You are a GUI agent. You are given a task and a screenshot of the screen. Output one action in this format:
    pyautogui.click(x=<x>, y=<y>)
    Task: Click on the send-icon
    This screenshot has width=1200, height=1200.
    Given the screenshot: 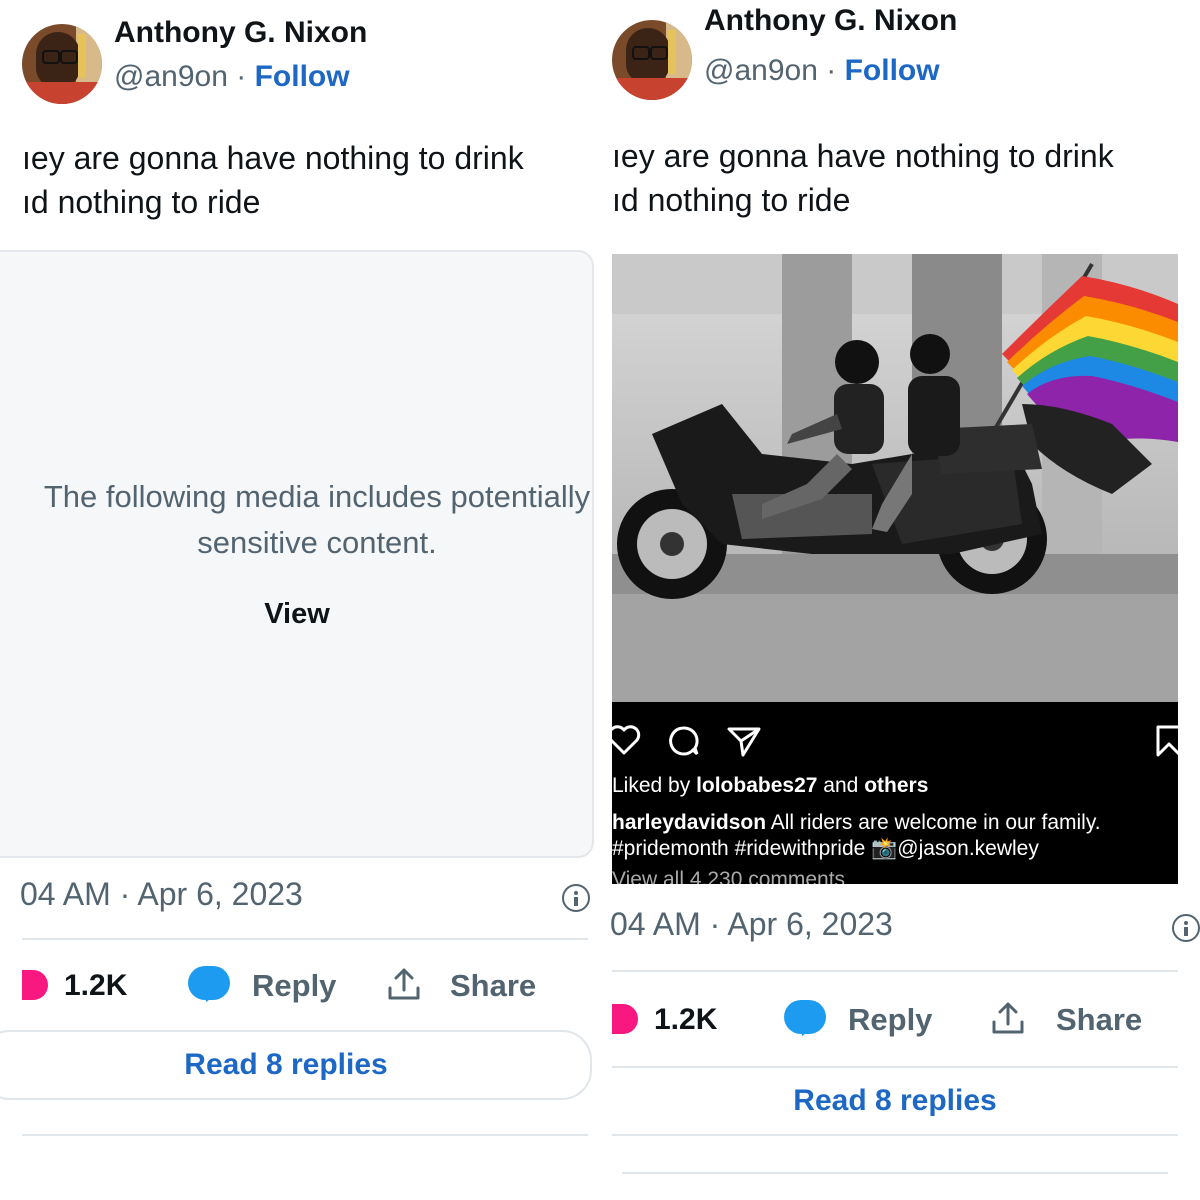 What is the action you would take?
    pyautogui.click(x=744, y=741)
    